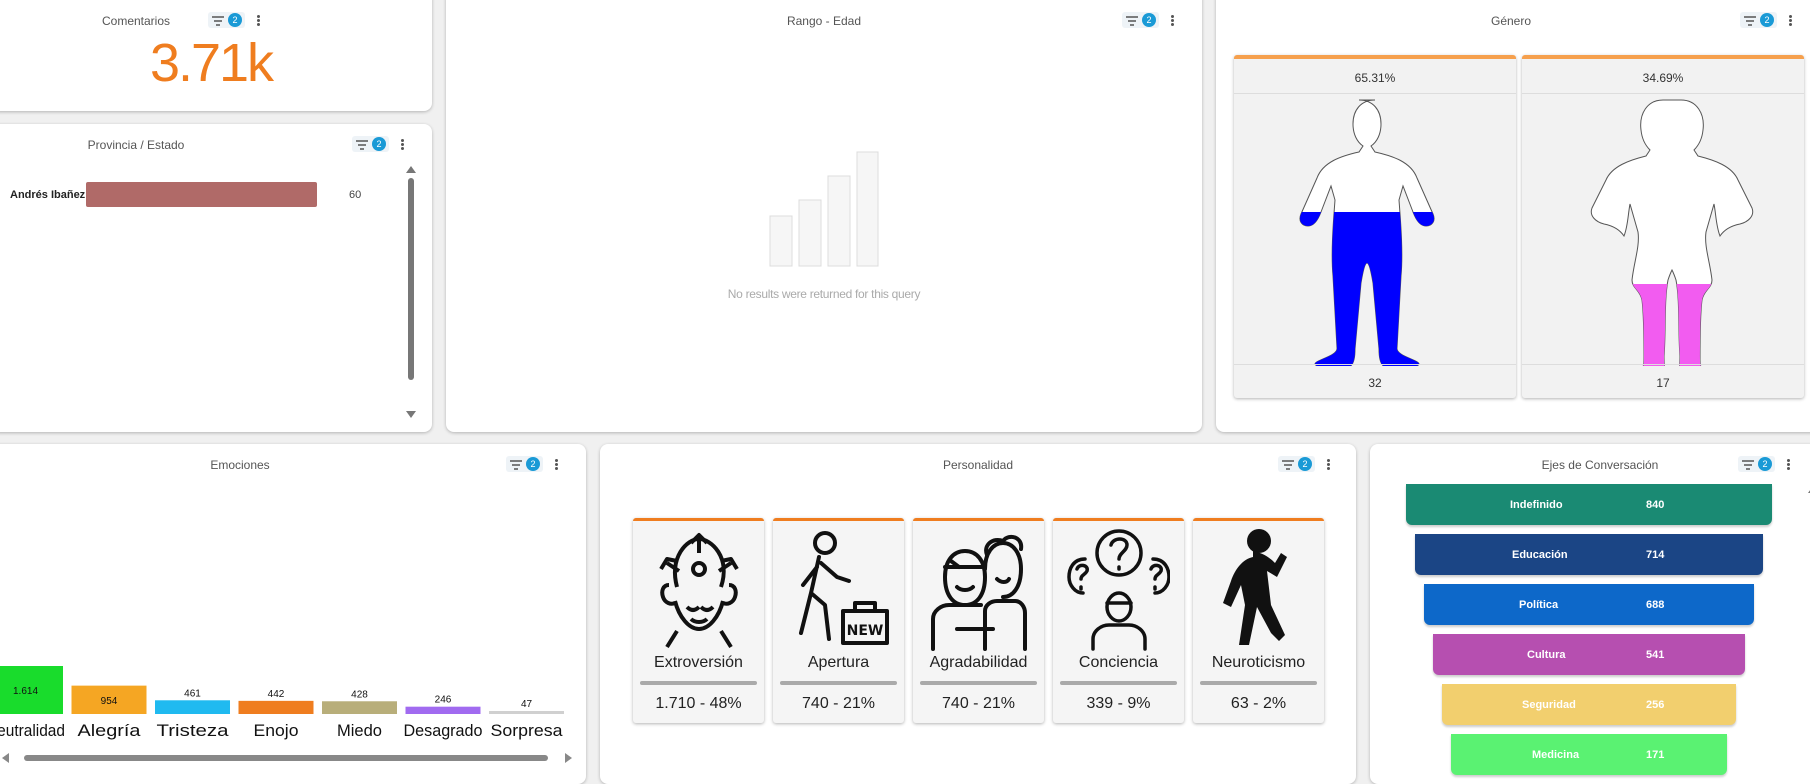 The image size is (1810, 784). Describe the element at coordinates (698, 662) in the screenshot. I see `personality-name: Extroversión` at that location.